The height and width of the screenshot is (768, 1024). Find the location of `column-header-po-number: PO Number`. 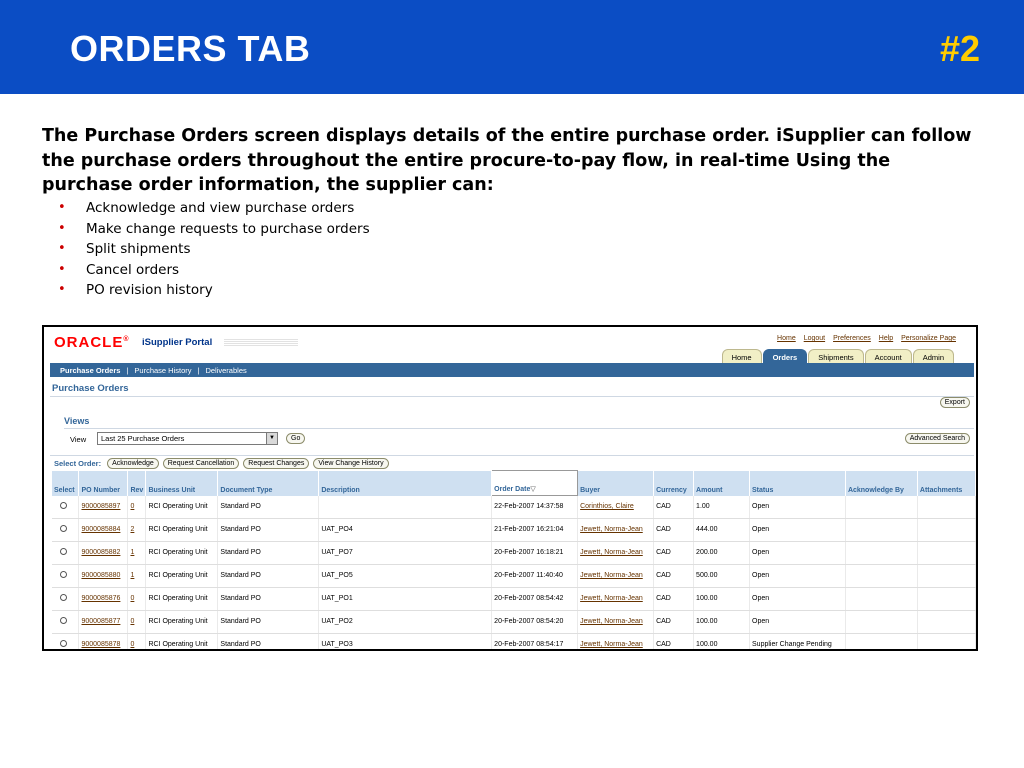

column-header-po-number: PO Number is located at coordinates (103, 483).